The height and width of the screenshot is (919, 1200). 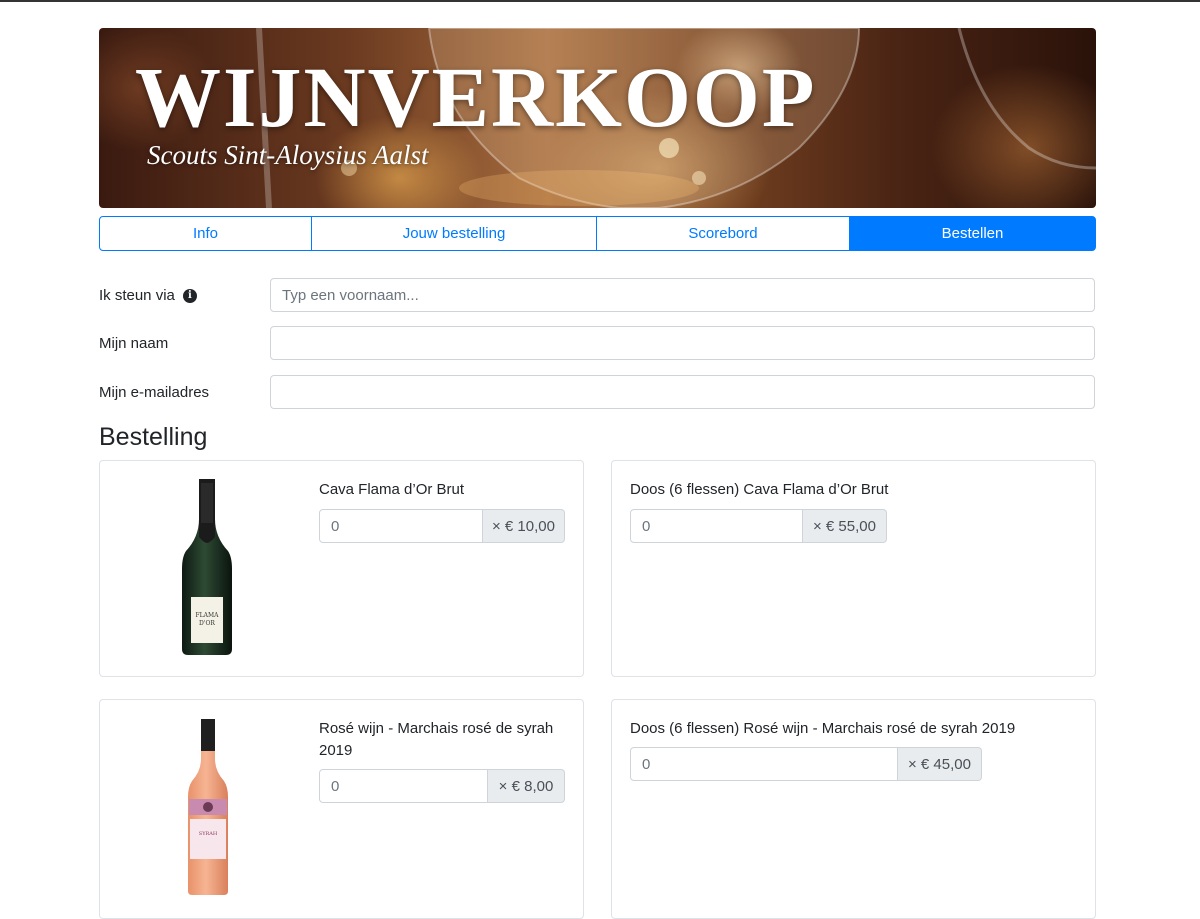 What do you see at coordinates (845, 526) in the screenshot?
I see `price-addon: × € 55,00` at bounding box center [845, 526].